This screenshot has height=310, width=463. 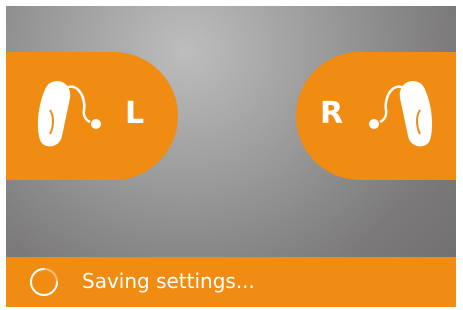 I want to click on right-hearing-aid-button: R, so click(x=376, y=116).